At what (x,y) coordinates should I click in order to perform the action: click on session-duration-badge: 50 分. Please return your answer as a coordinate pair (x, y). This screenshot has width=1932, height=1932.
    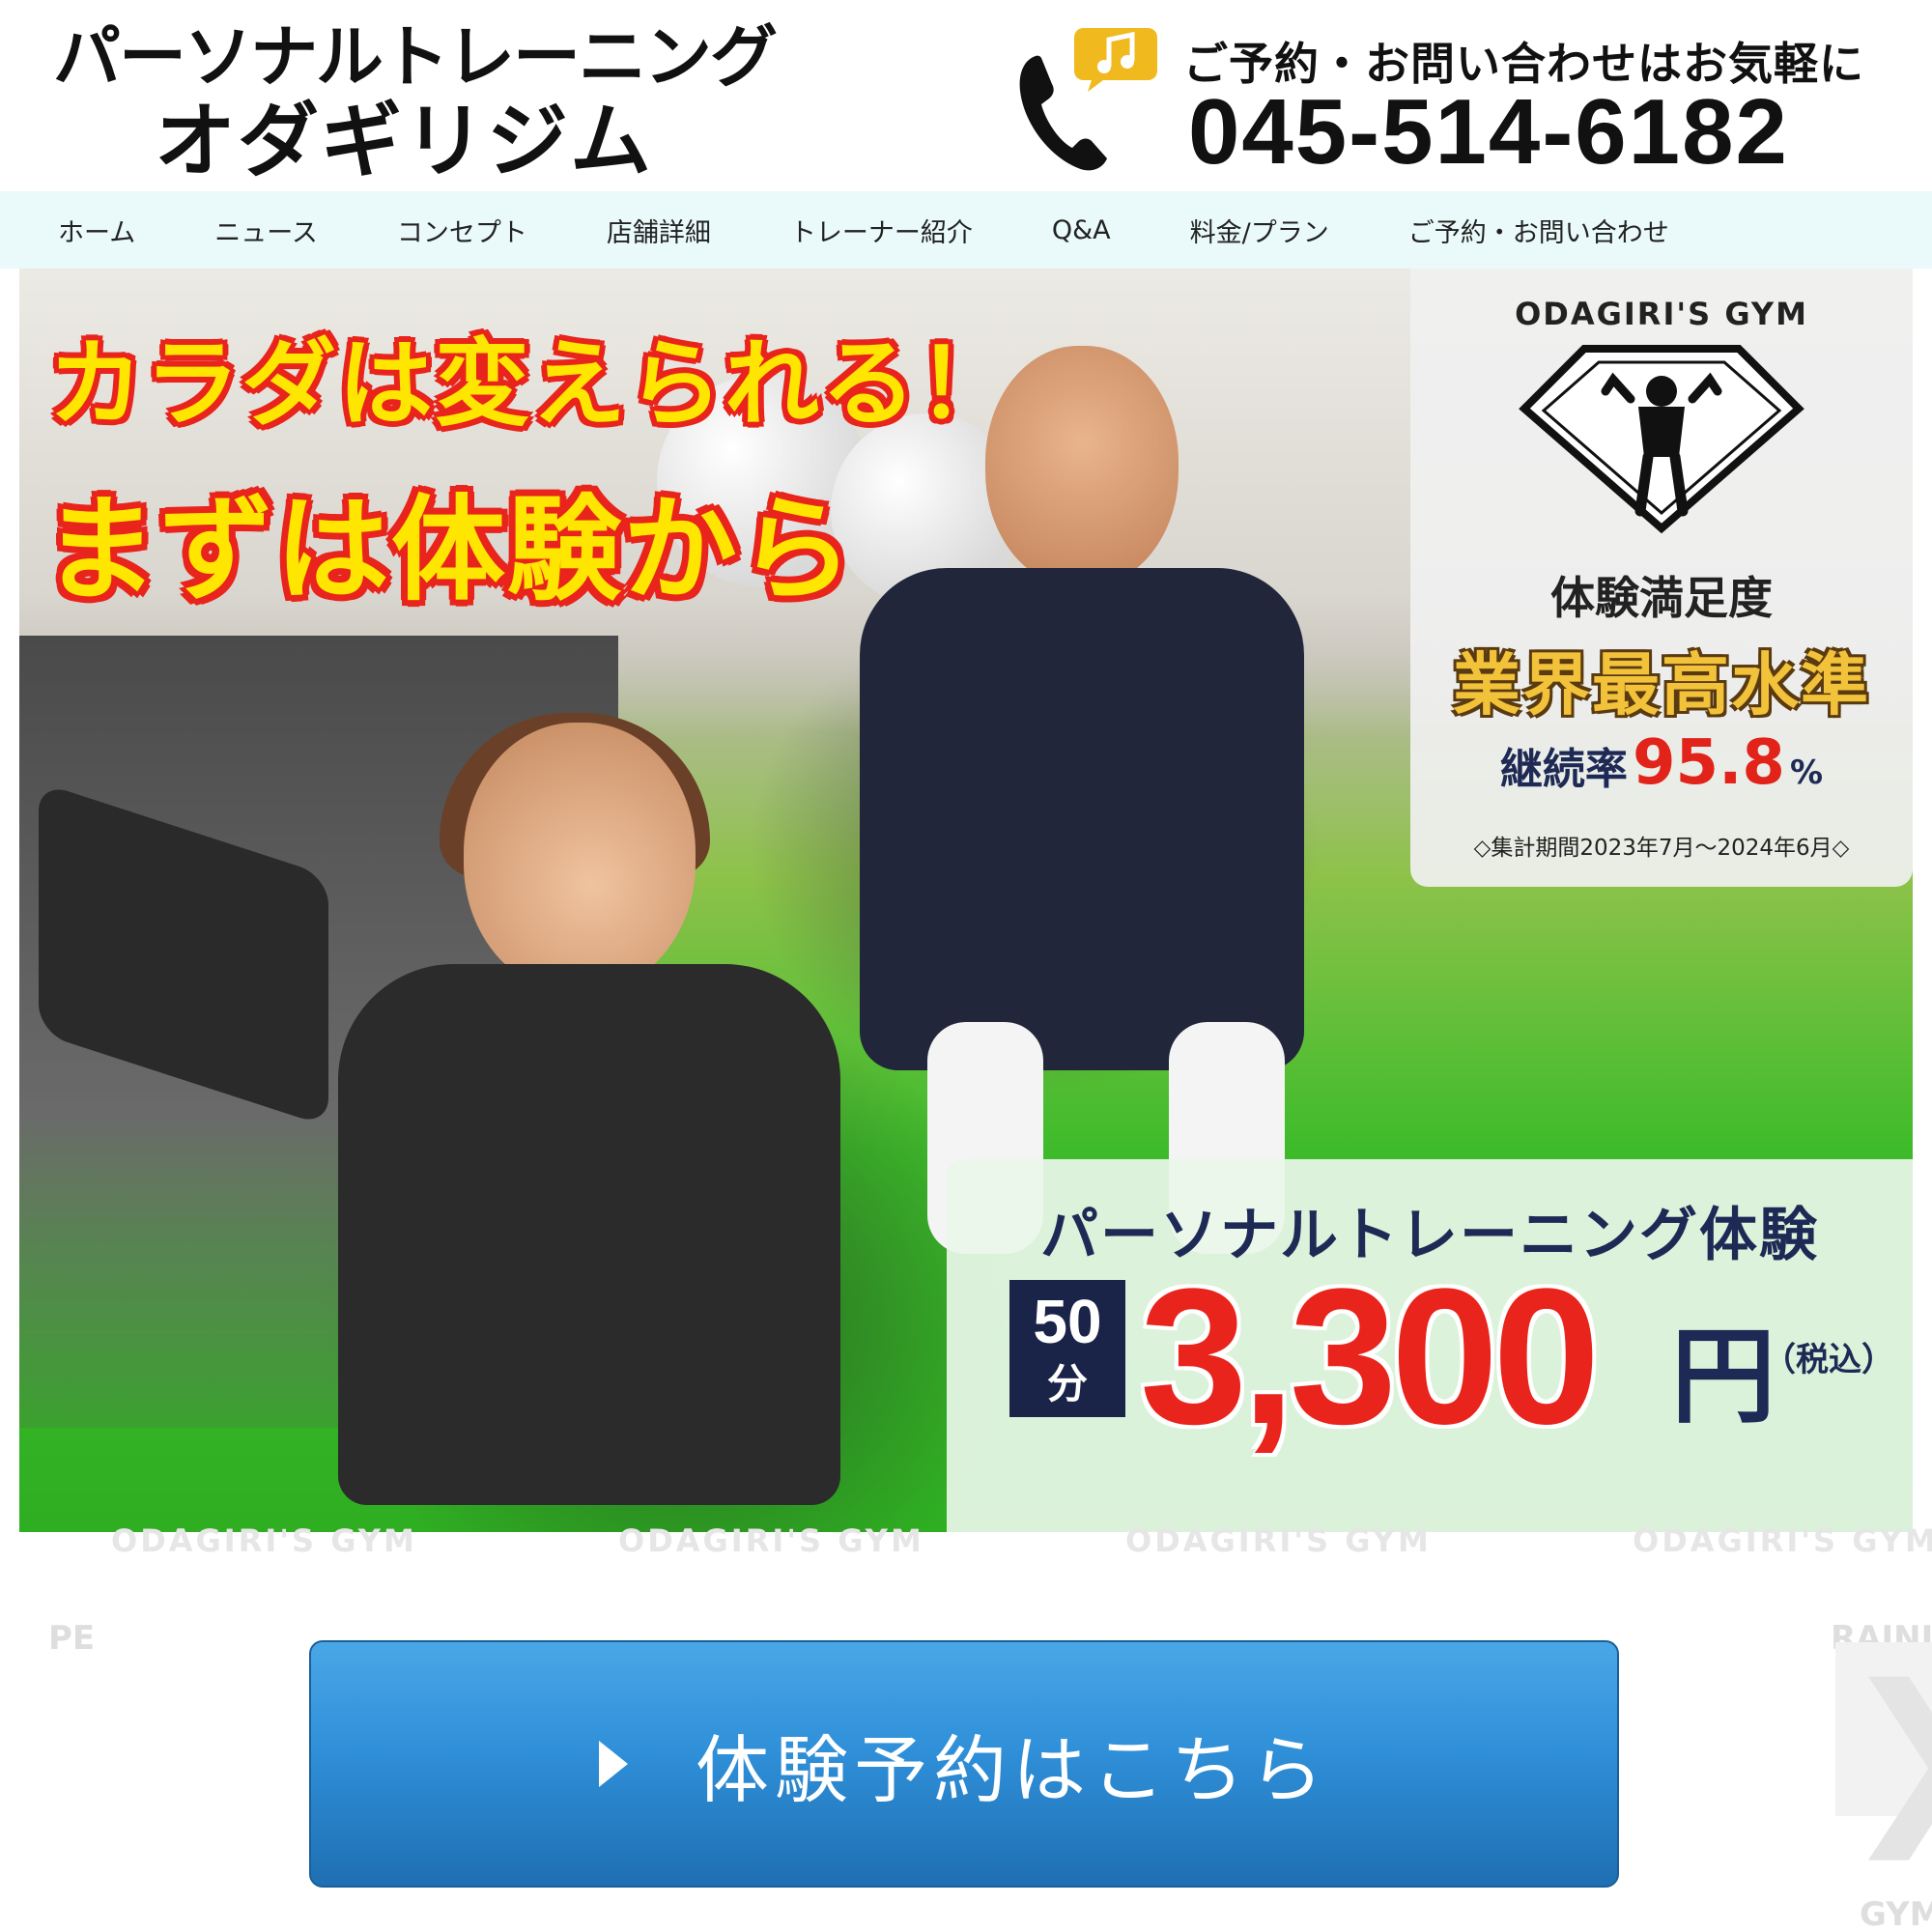
    Looking at the image, I should click on (1067, 1348).